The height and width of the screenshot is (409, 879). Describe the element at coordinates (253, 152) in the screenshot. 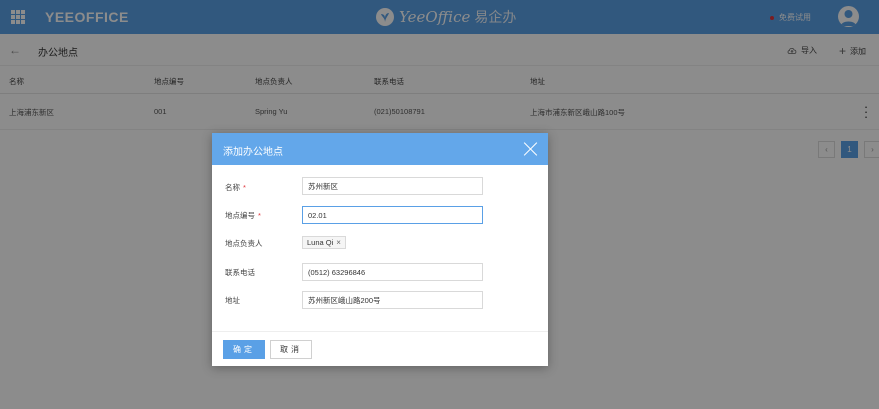

I see `dialog-title: 添加办公地点` at that location.